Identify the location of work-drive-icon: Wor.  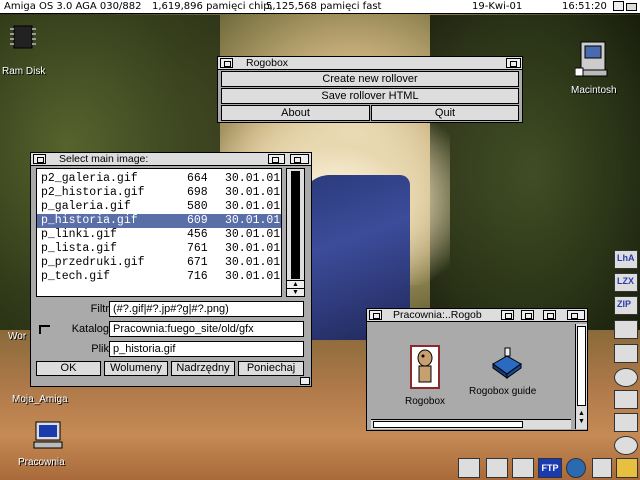
(15, 333).